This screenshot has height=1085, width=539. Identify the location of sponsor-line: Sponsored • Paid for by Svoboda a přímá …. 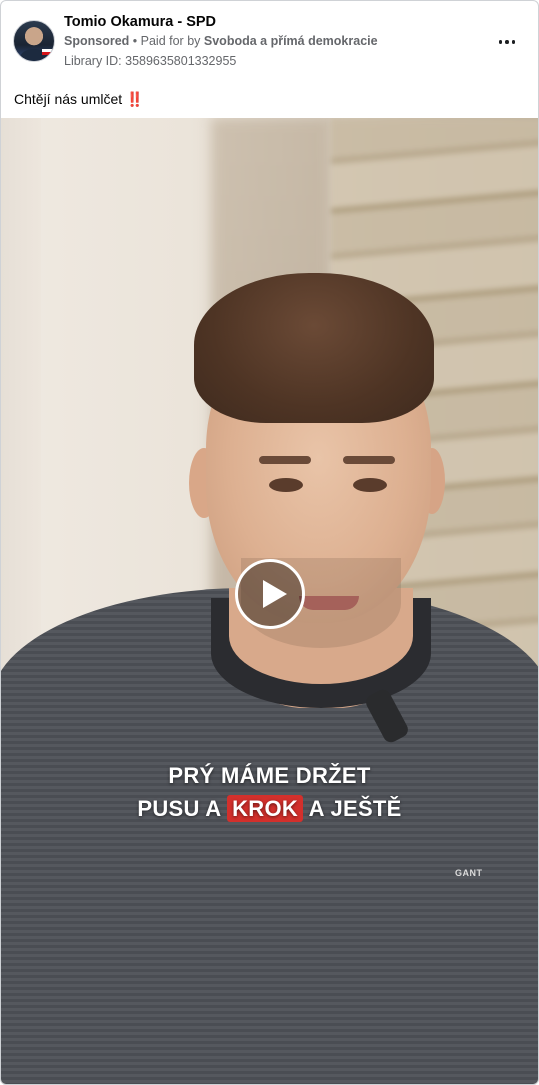
(221, 41).